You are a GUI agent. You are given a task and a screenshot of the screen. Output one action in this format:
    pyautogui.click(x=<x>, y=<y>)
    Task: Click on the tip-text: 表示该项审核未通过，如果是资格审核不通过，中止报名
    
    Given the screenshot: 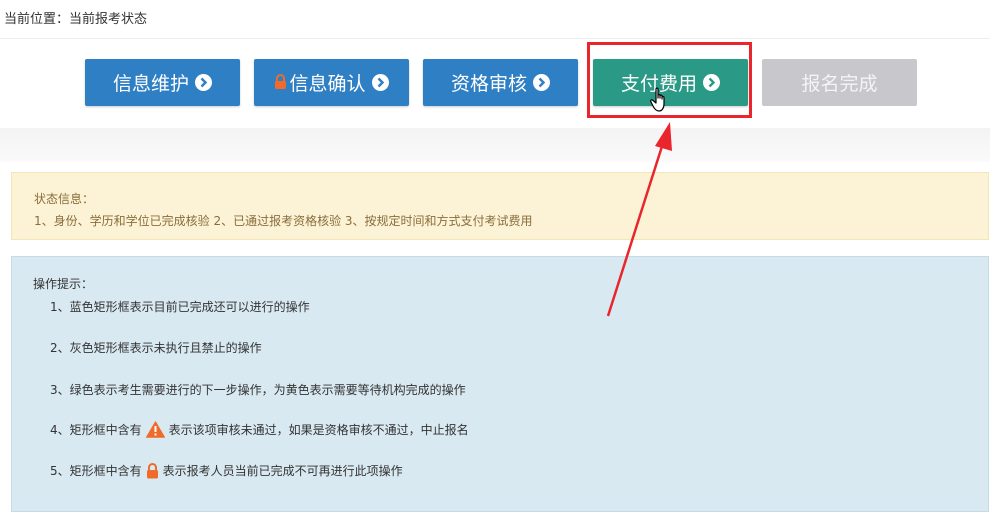 What is the action you would take?
    pyautogui.click(x=318, y=430)
    